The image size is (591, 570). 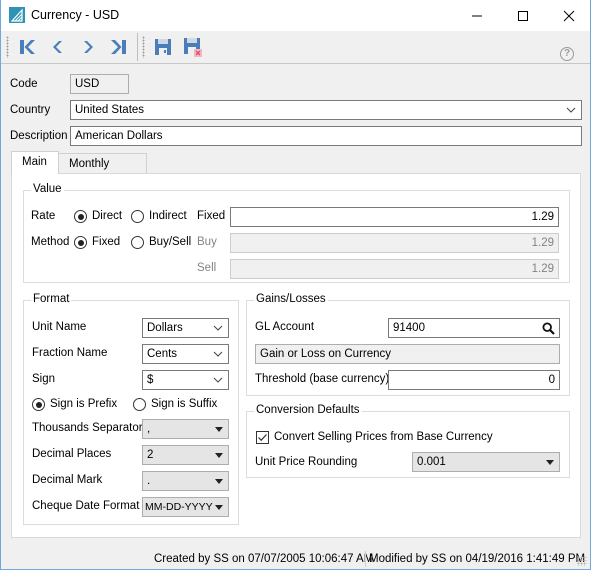 What do you see at coordinates (285, 327) in the screenshot?
I see `gl-account-label: GL Account` at bounding box center [285, 327].